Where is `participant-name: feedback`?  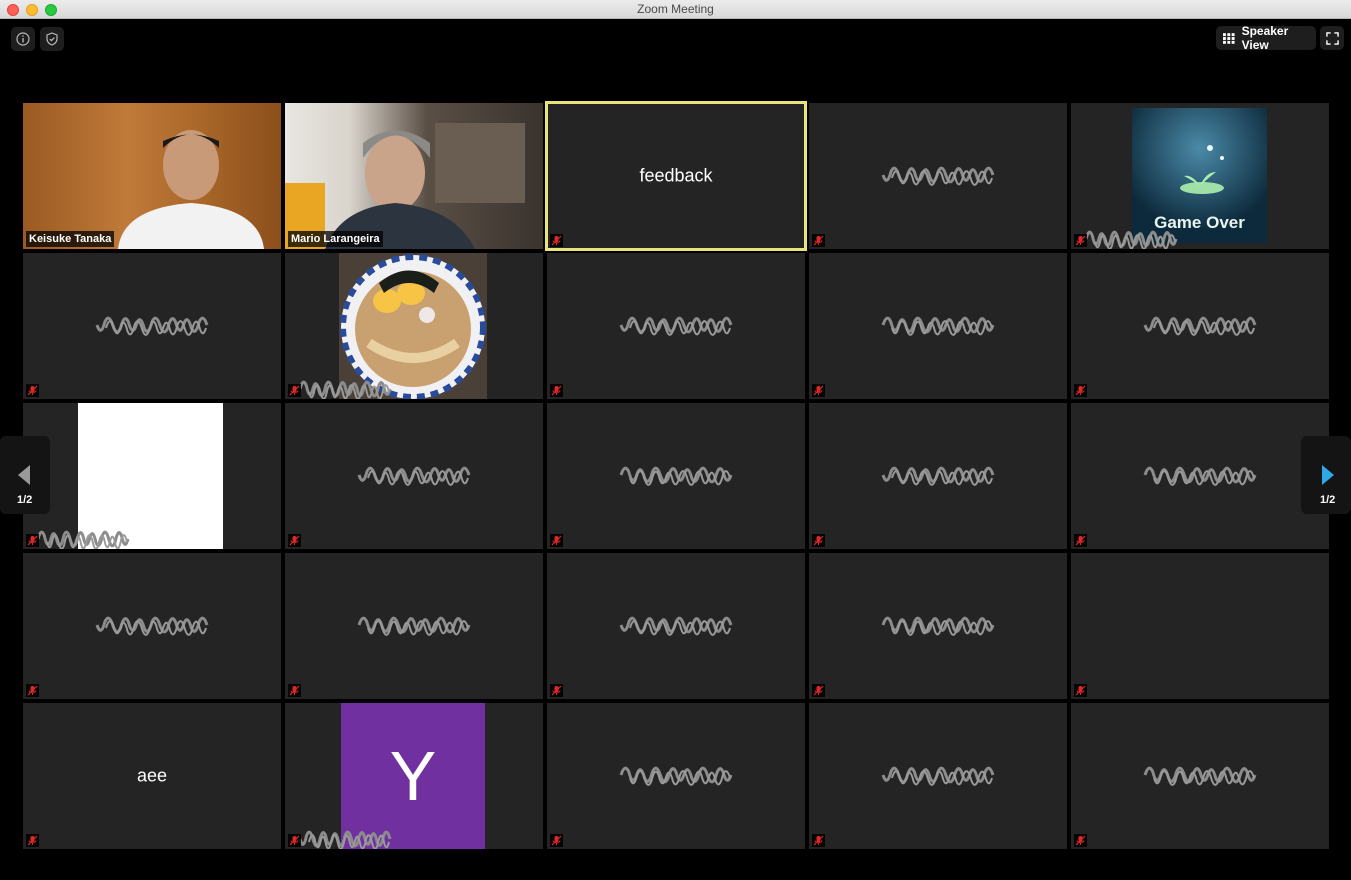 participant-name: feedback is located at coordinates (676, 175).